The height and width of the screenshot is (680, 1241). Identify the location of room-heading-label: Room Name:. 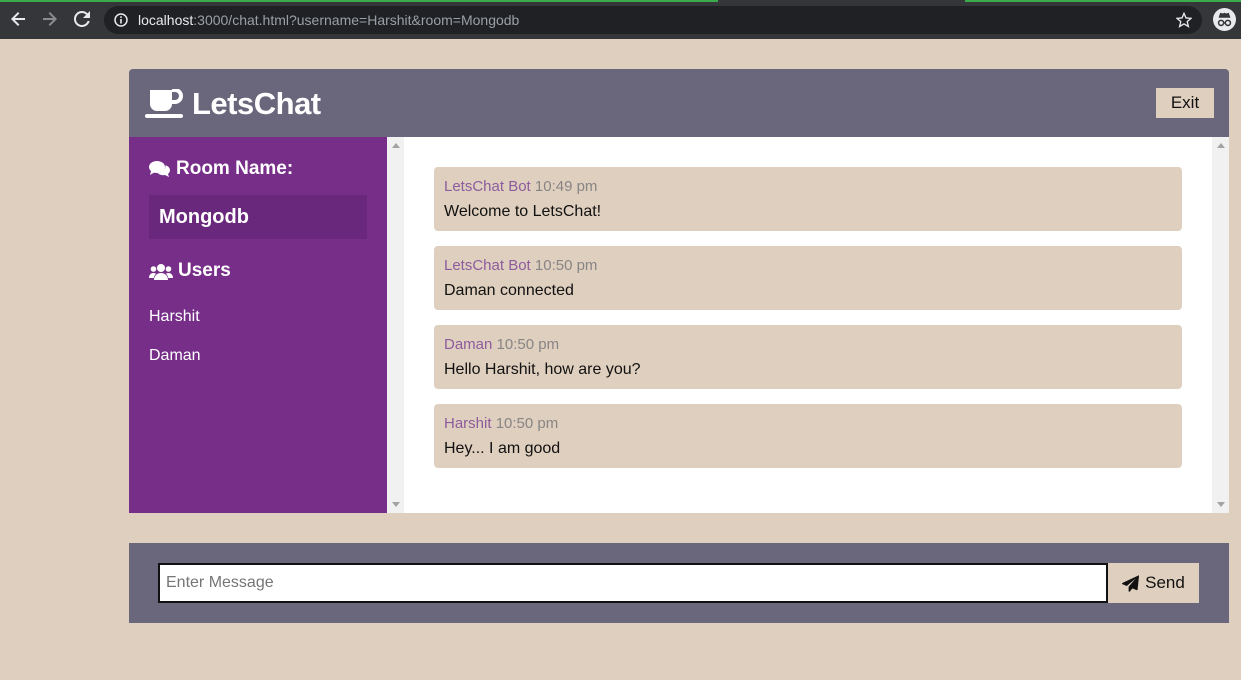
(235, 168).